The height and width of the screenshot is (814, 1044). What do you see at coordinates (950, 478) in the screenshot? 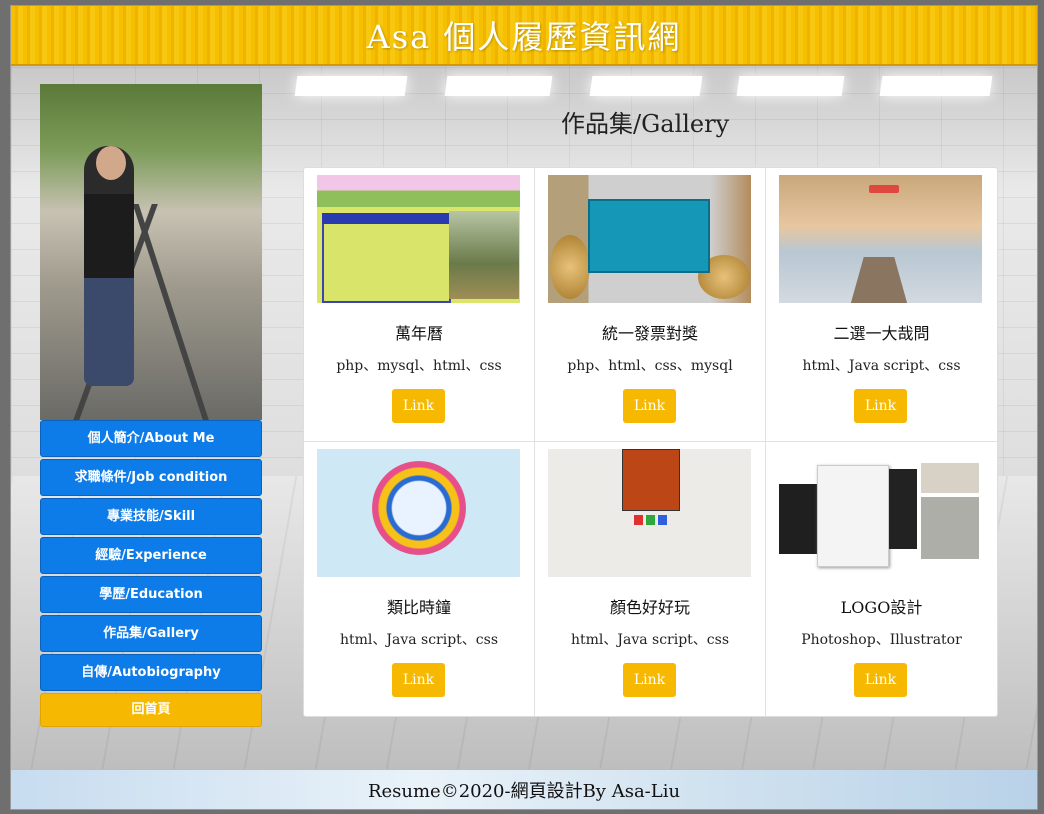
I see `mockup-paper` at bounding box center [950, 478].